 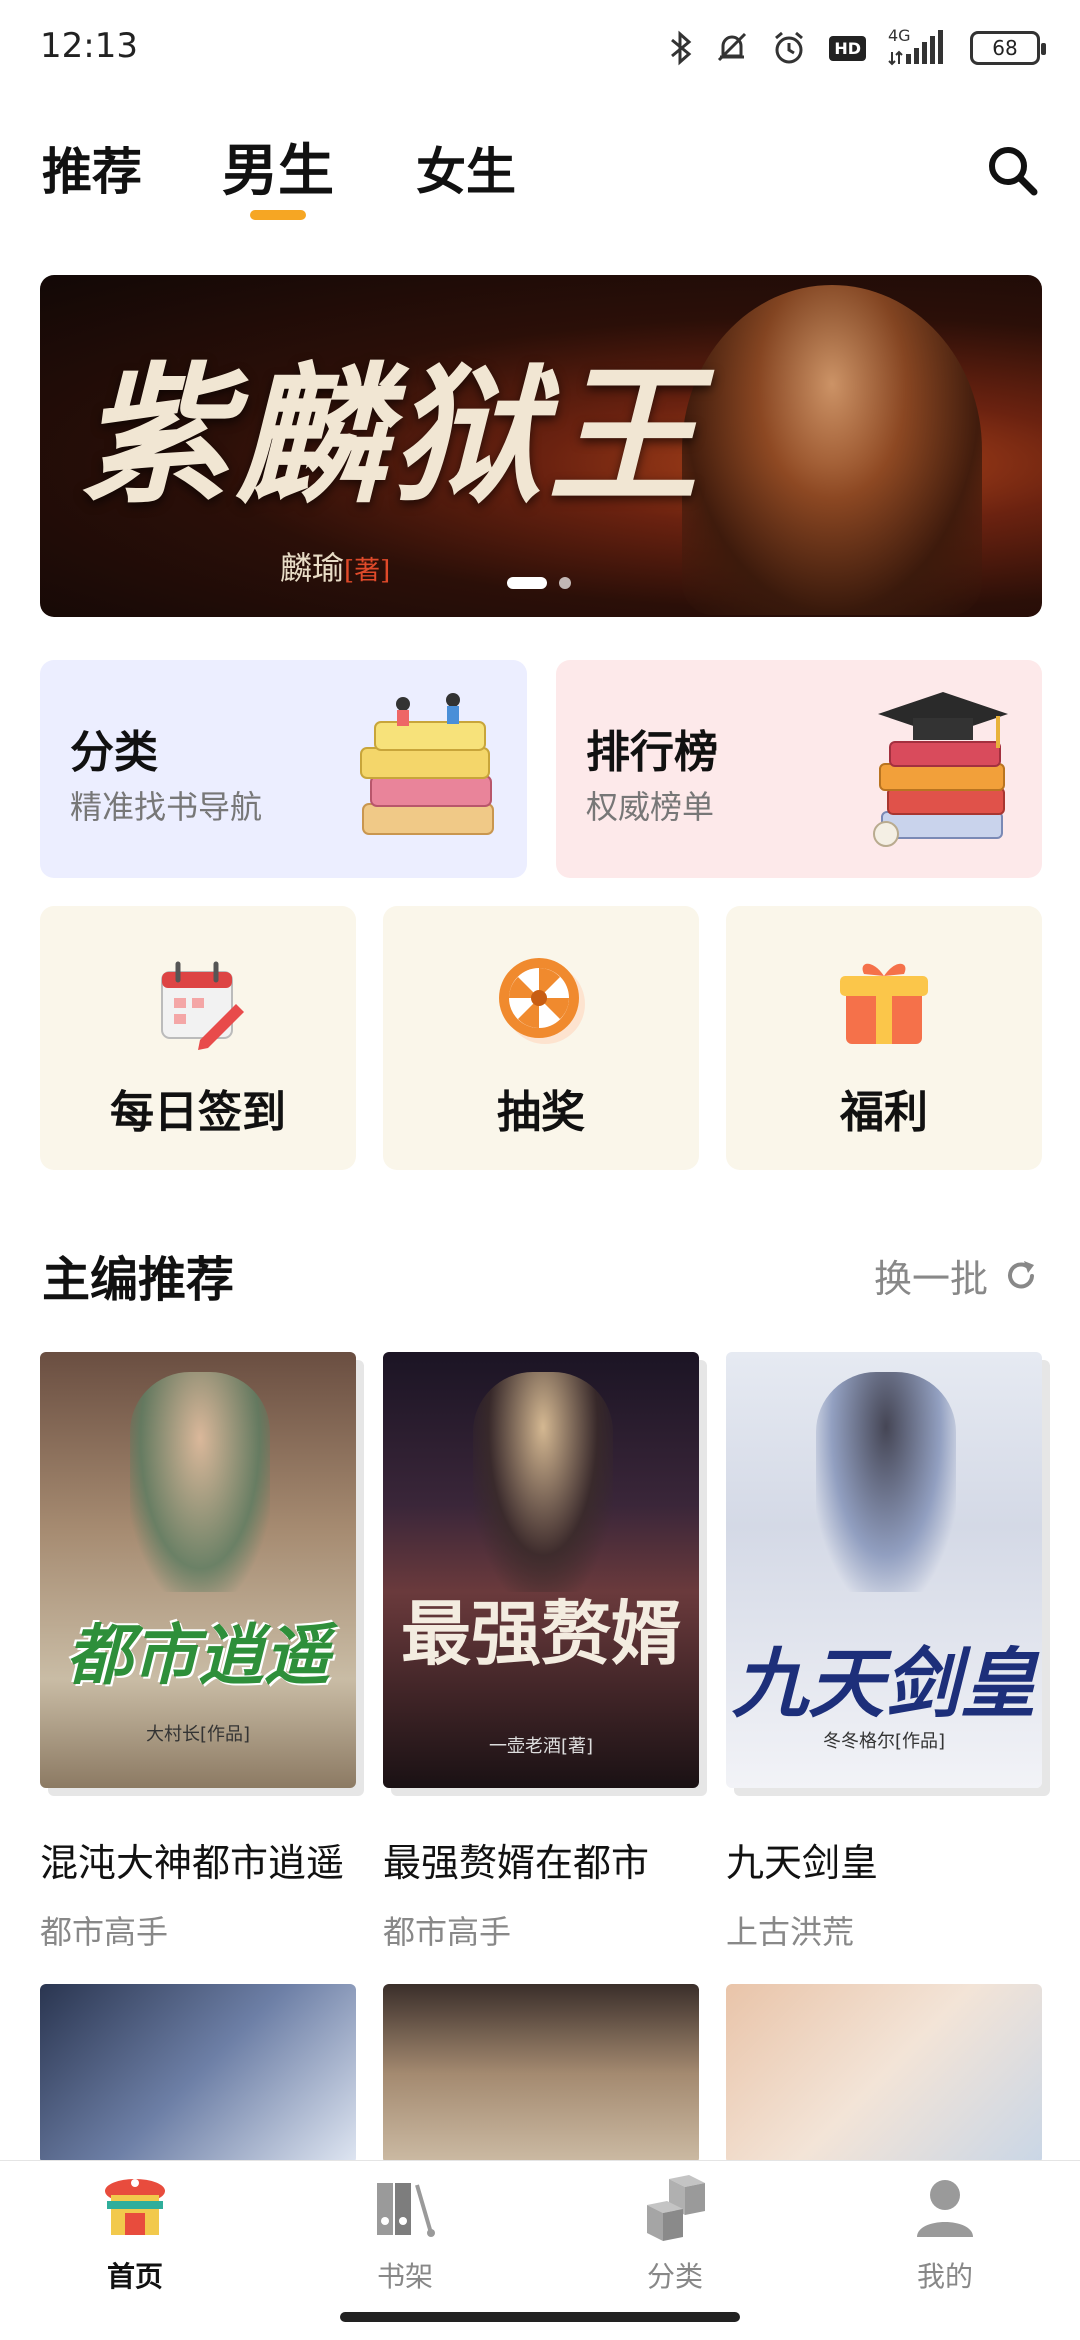 I want to click on battery-icon: 68, so click(x=1008, y=48).